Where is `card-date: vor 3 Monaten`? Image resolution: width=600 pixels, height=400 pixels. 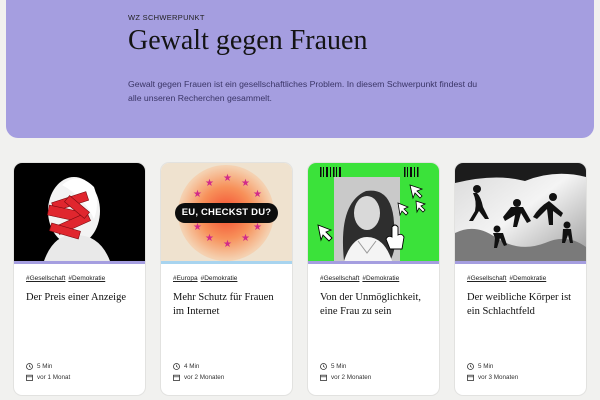
card-date: vor 3 Monaten is located at coordinates (492, 377).